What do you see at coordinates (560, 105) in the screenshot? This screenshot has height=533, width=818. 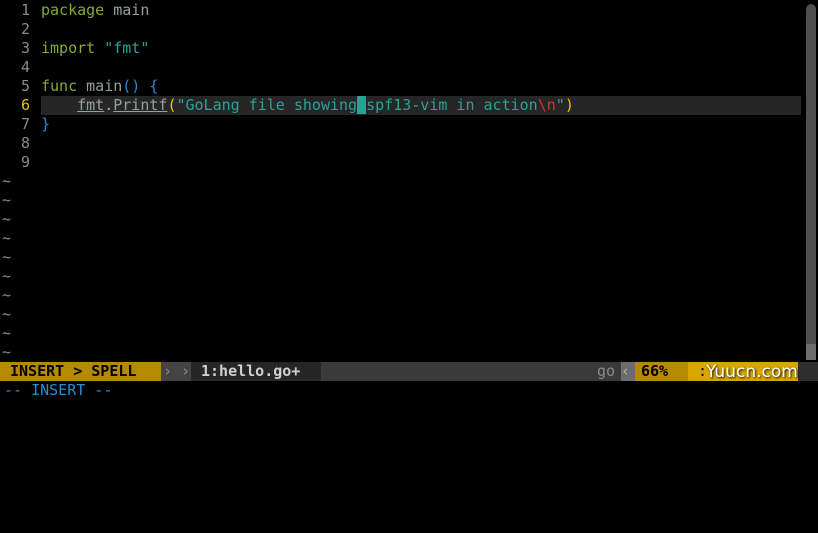 I see `code-token: "` at bounding box center [560, 105].